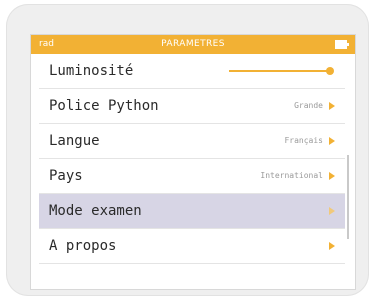 The width and height of the screenshot is (377, 303). Describe the element at coordinates (74, 141) in the screenshot. I see `settings-item-label: Langue` at that location.